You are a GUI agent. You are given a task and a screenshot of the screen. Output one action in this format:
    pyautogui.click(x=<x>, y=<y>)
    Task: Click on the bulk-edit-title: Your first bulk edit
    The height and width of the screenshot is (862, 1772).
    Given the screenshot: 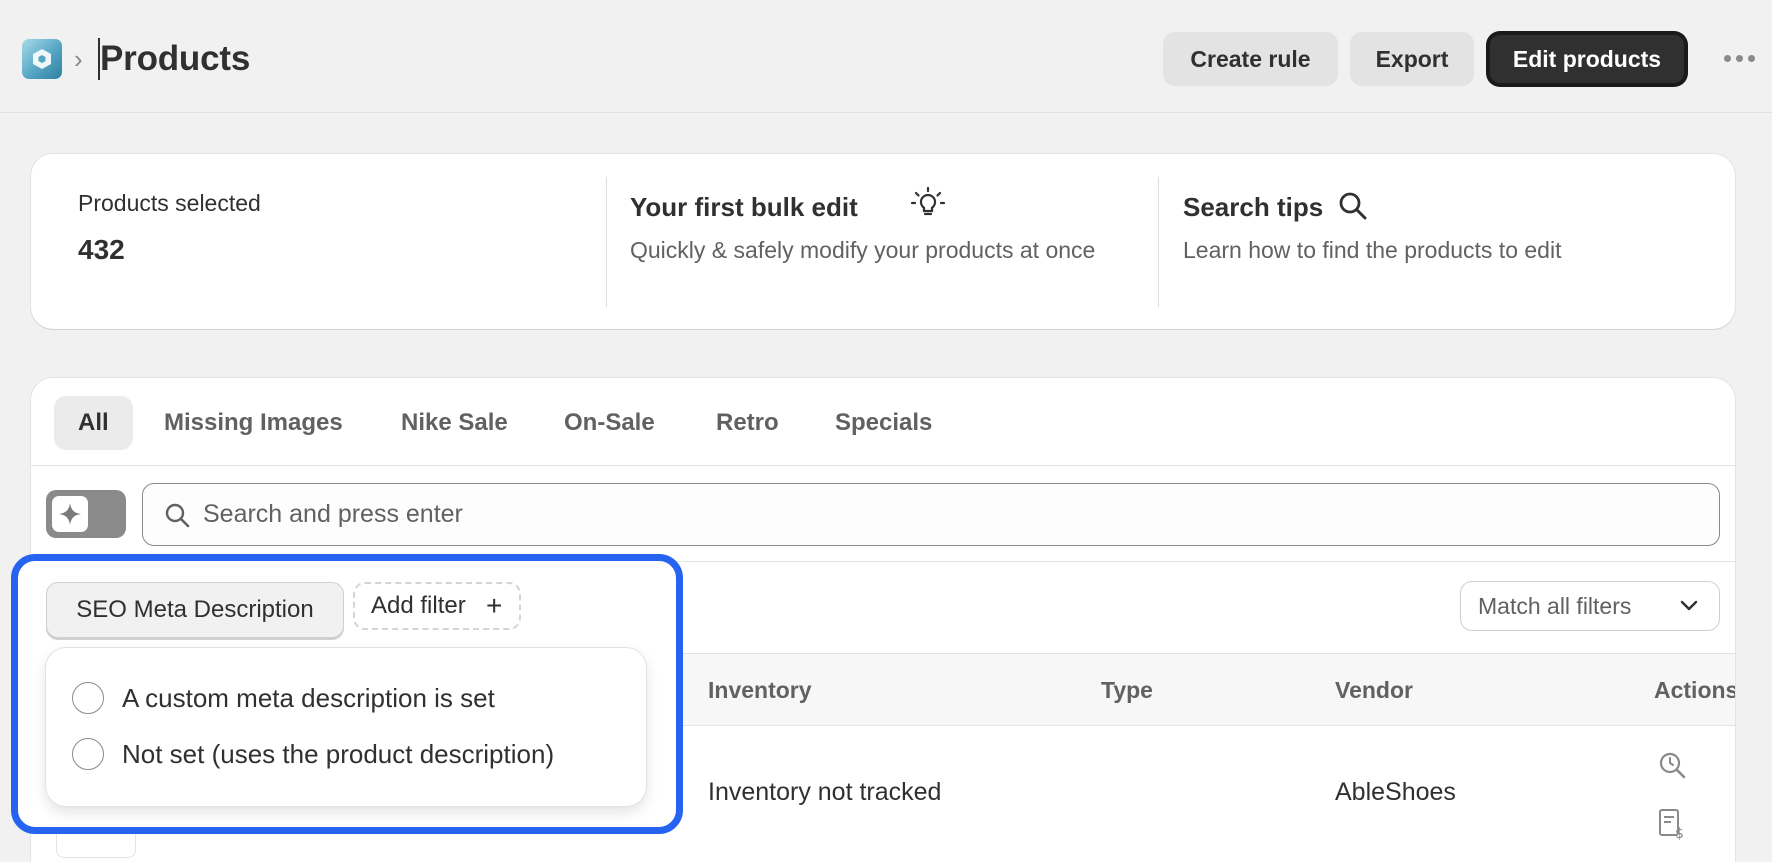 What is the action you would take?
    pyautogui.click(x=744, y=207)
    